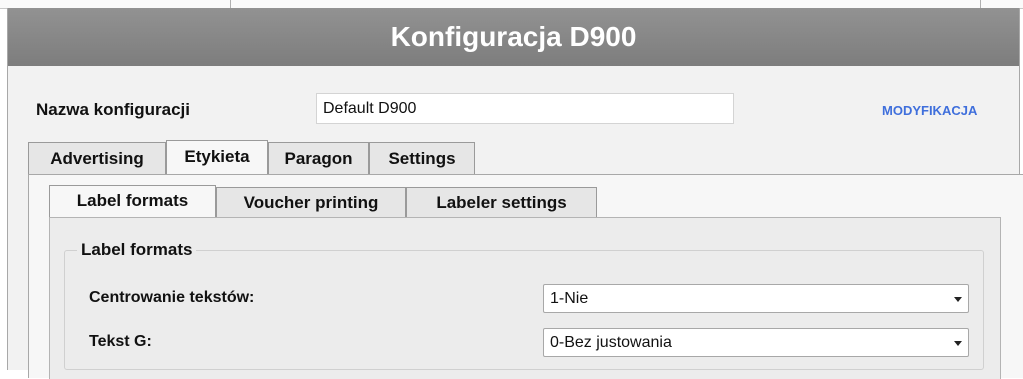  I want to click on fieldset-legend: Label formats, so click(137, 250).